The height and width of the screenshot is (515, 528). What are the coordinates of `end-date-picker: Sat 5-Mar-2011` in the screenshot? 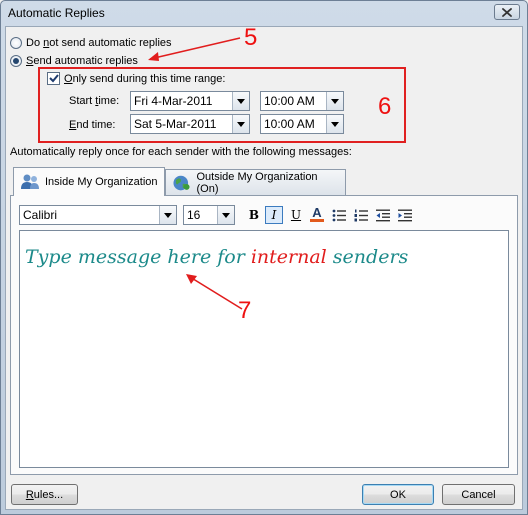 It's located at (190, 124).